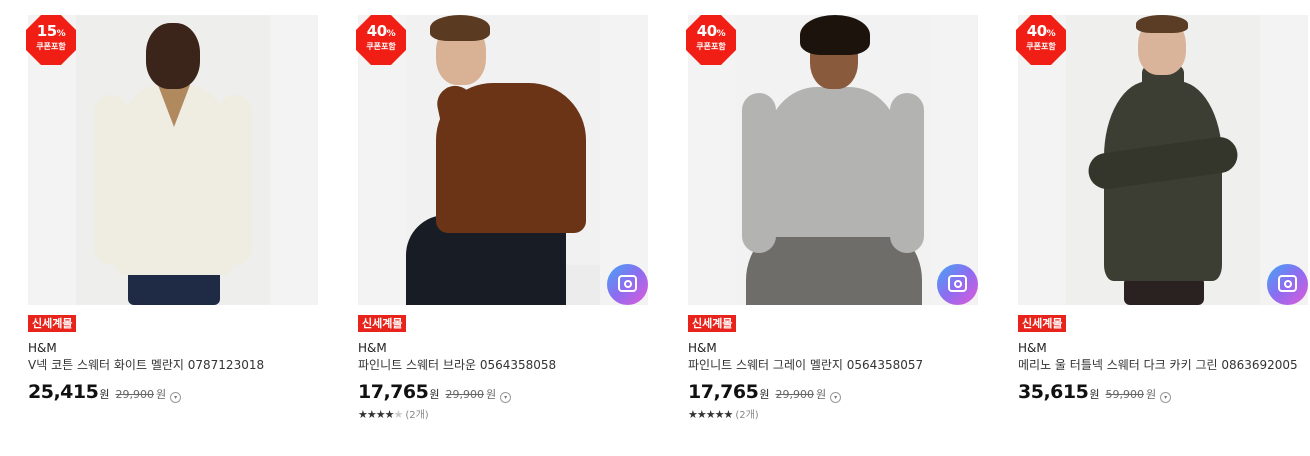 This screenshot has height=456, width=1310. Describe the element at coordinates (105, 393) in the screenshot. I see `price-row: 25,415원 29,900 원 ▾` at that location.